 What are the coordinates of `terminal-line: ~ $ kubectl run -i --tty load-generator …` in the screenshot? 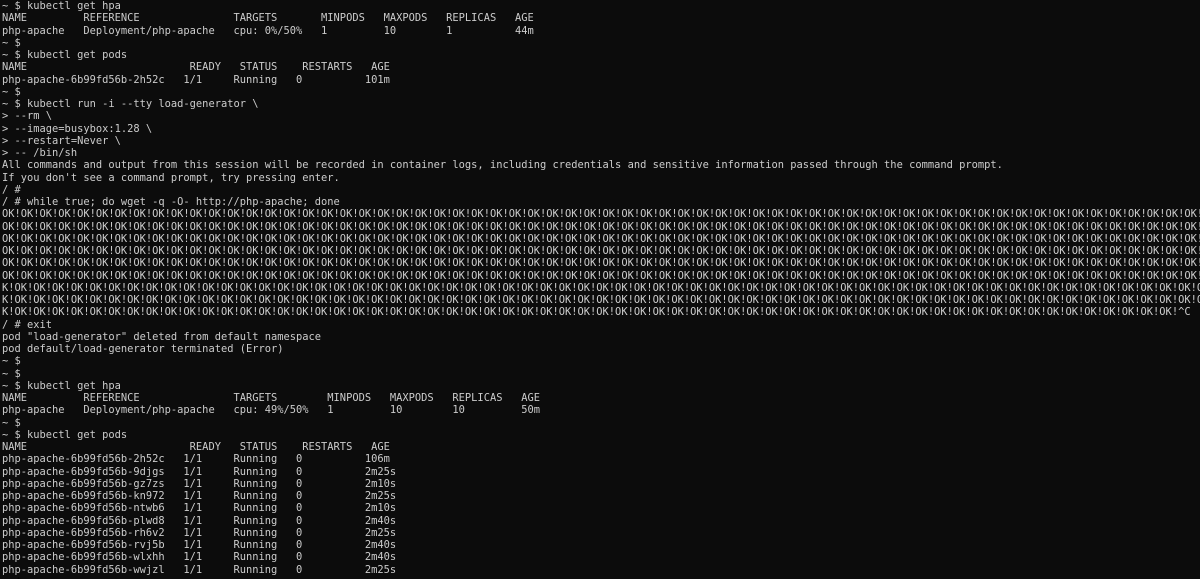 It's located at (130, 104).